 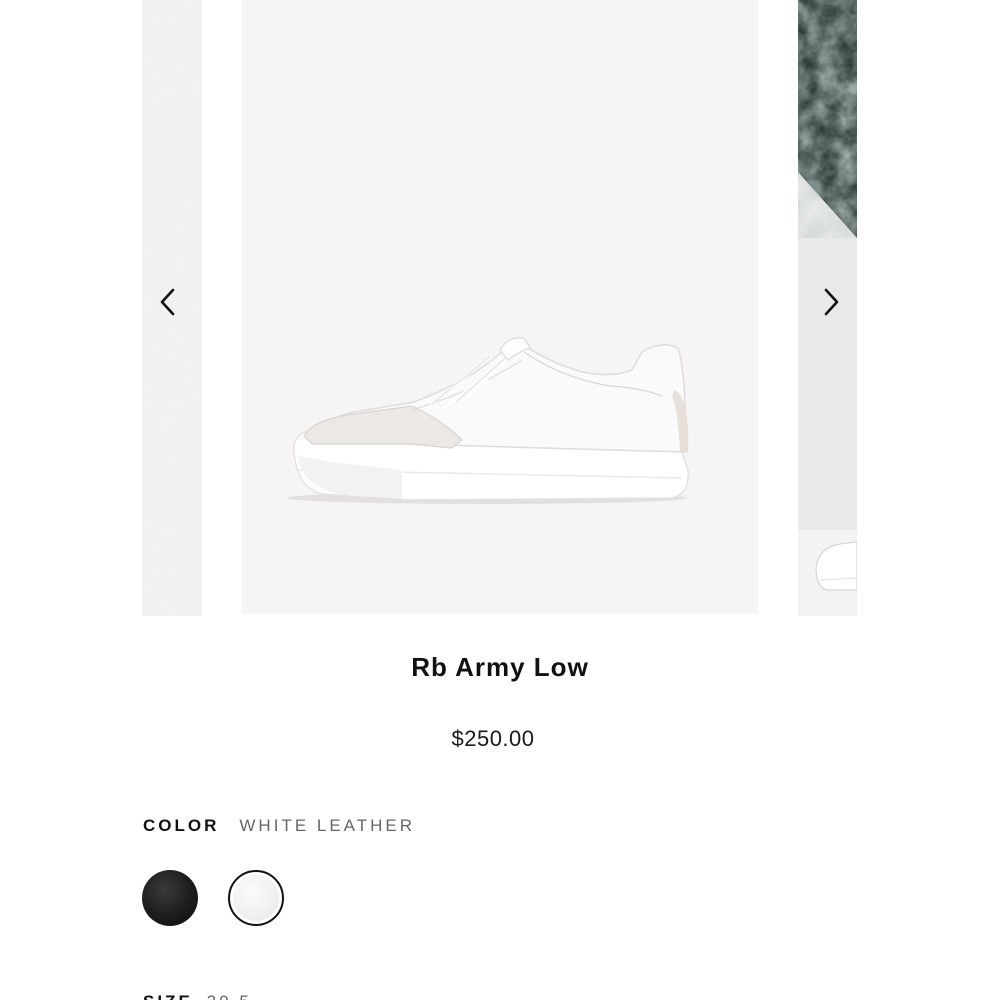 What do you see at coordinates (327, 825) in the screenshot?
I see `selected-color-value: WHITE LEATHER` at bounding box center [327, 825].